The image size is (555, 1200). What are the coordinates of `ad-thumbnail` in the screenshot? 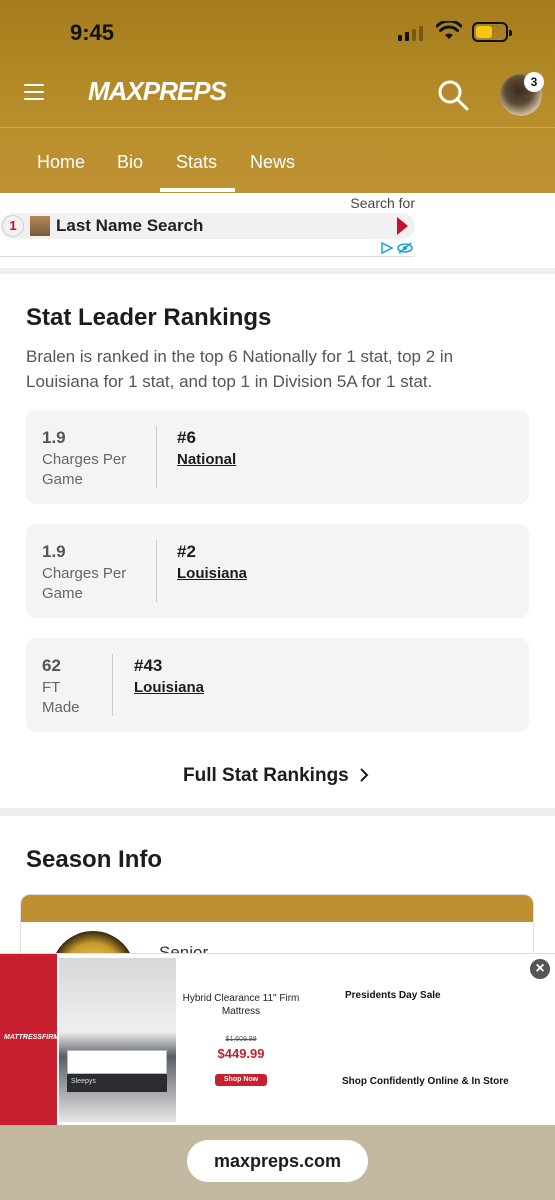 It's located at (40, 226).